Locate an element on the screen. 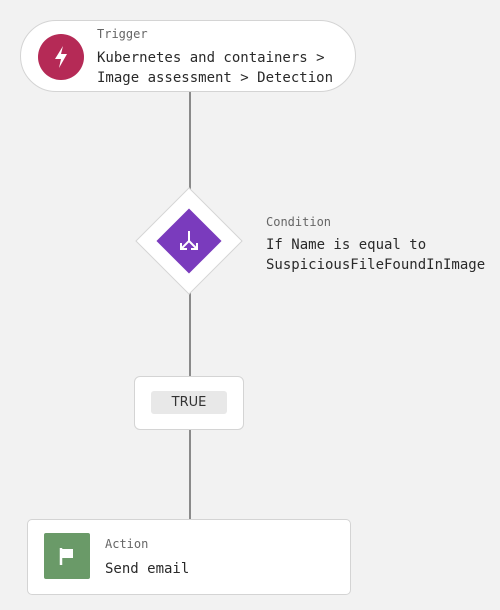 This screenshot has width=500, height=610. action-text: Send email is located at coordinates (147, 569).